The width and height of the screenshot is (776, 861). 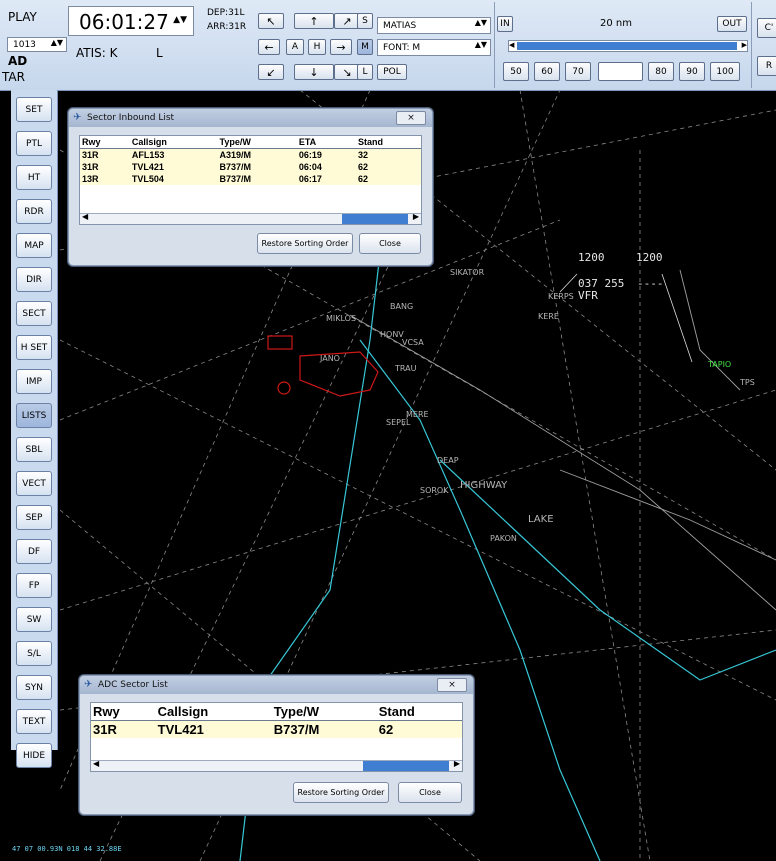 What do you see at coordinates (547, 71) in the screenshot?
I see `range-preset-60: 60` at bounding box center [547, 71].